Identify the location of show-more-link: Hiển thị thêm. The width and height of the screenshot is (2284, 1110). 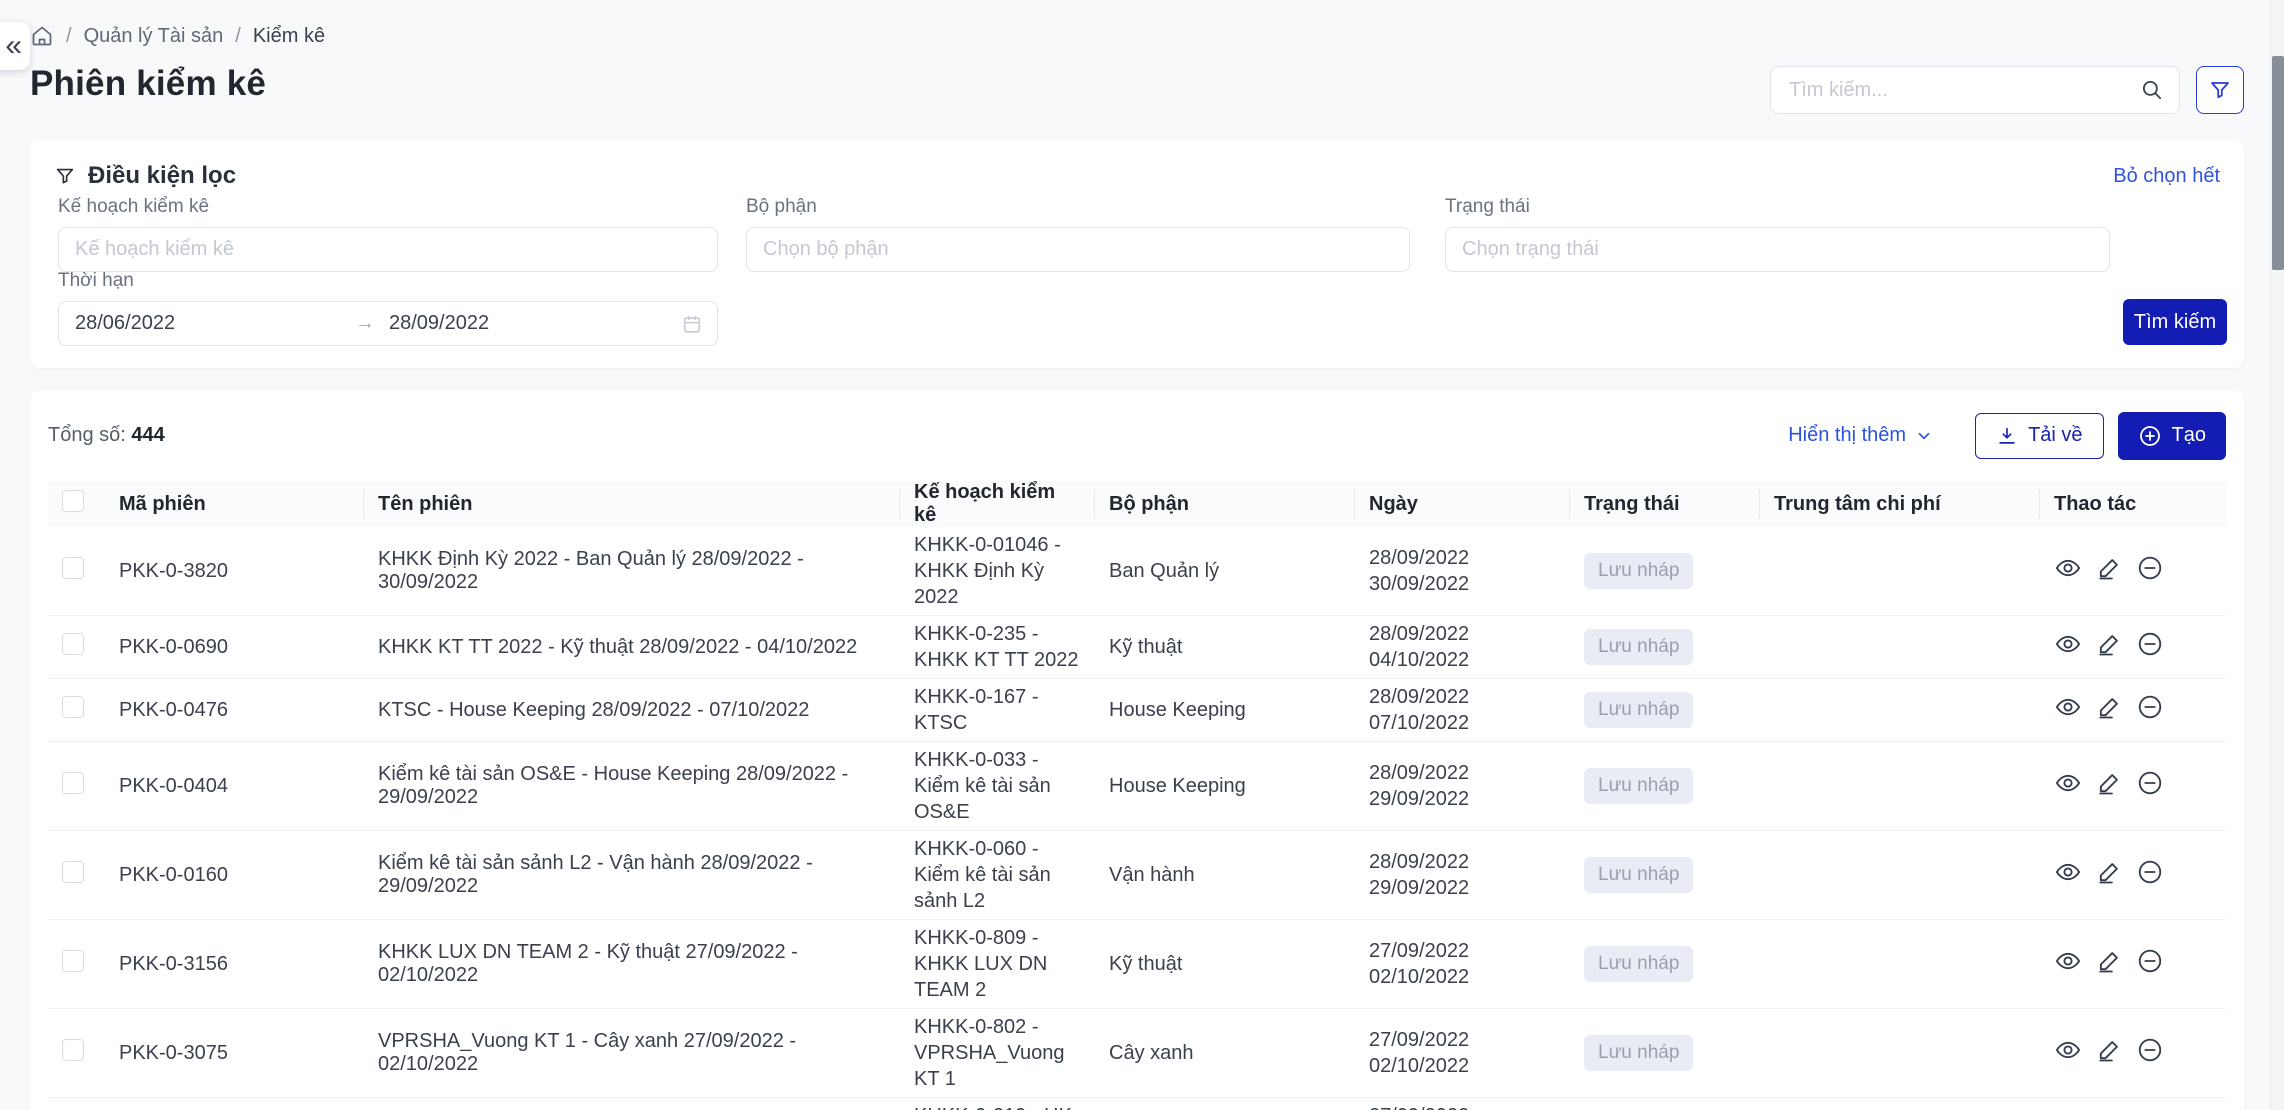
(1860, 435).